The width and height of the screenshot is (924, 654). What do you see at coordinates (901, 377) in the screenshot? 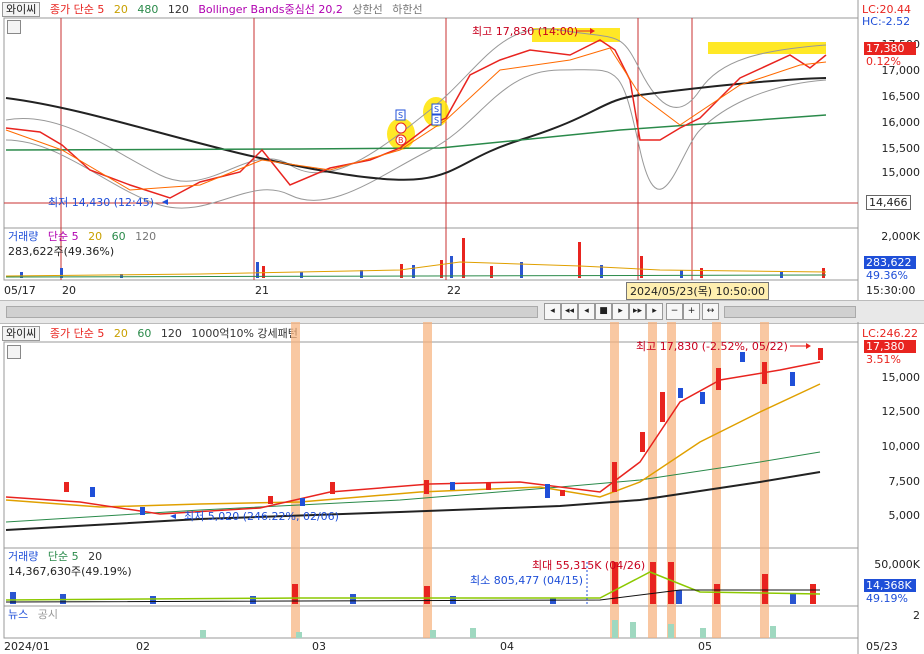
I see `bottom-ytick: 15,000` at bounding box center [901, 377].